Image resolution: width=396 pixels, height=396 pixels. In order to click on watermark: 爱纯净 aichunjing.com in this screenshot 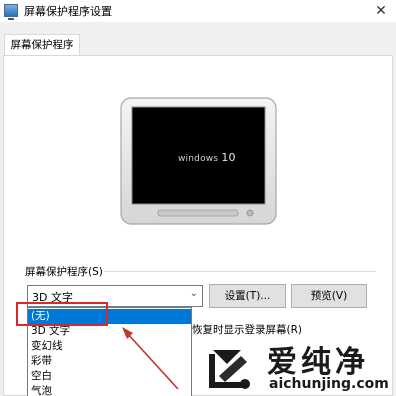, I will do `click(299, 366)`.